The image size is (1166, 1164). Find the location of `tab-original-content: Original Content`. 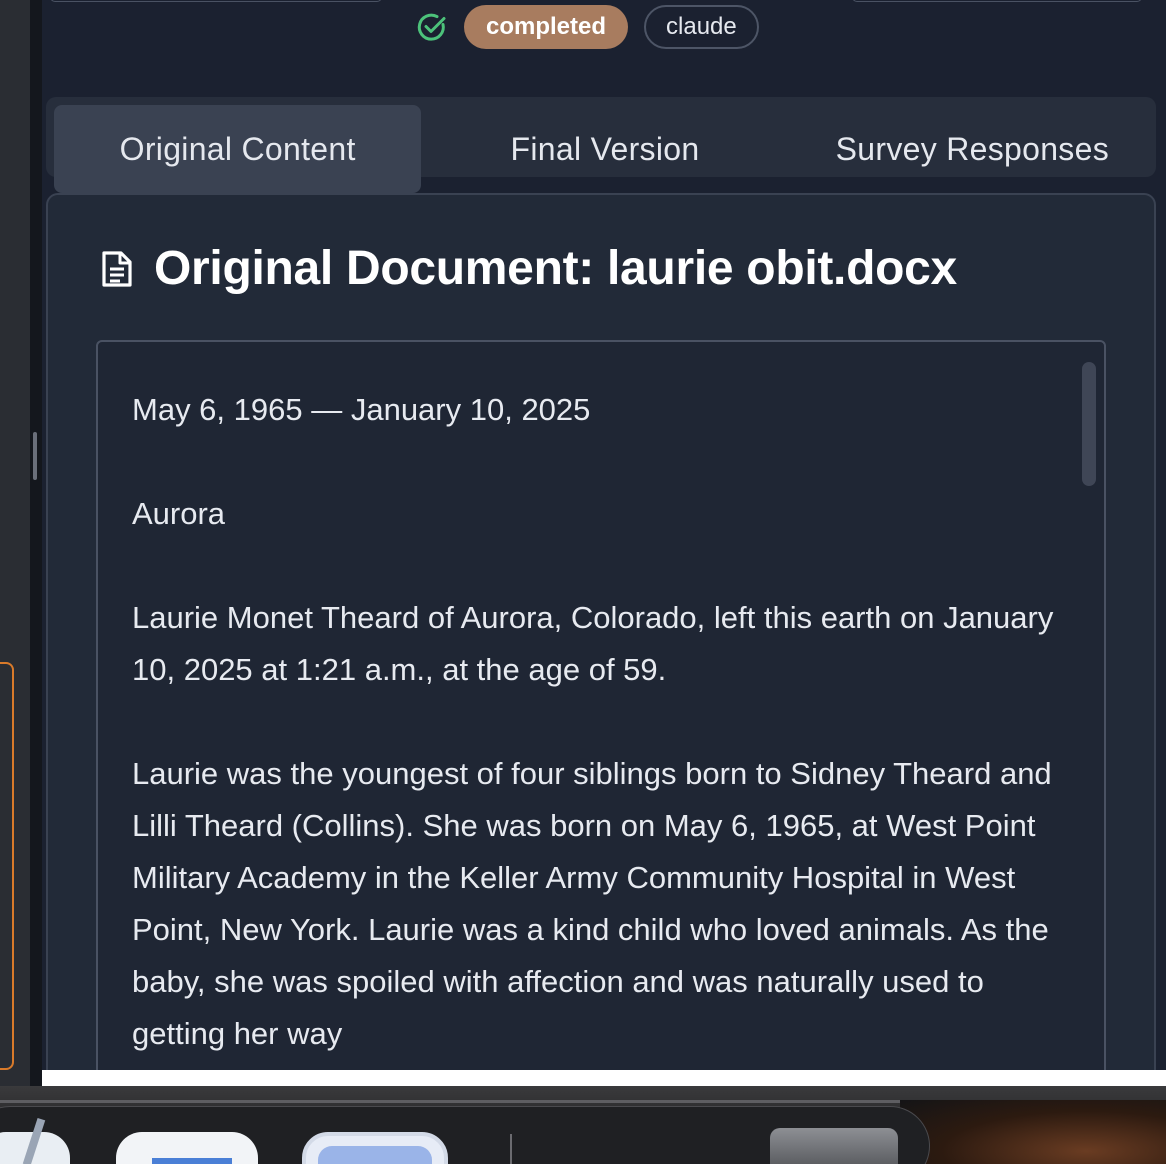

tab-original-content: Original Content is located at coordinates (238, 149).